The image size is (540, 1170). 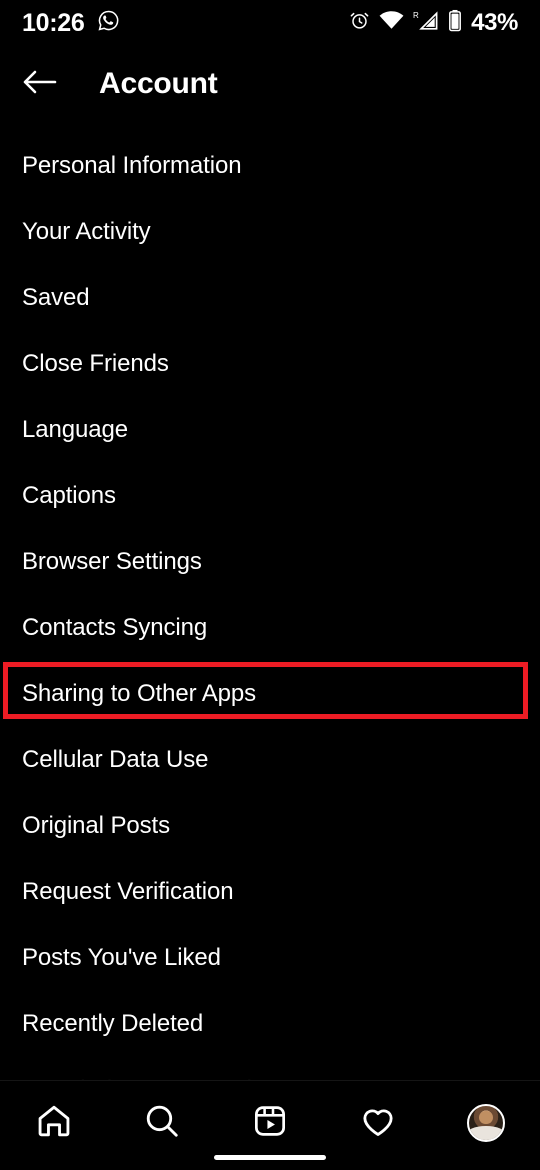 What do you see at coordinates (270, 232) in the screenshot?
I see `list-item-your-activity: Your Activity` at bounding box center [270, 232].